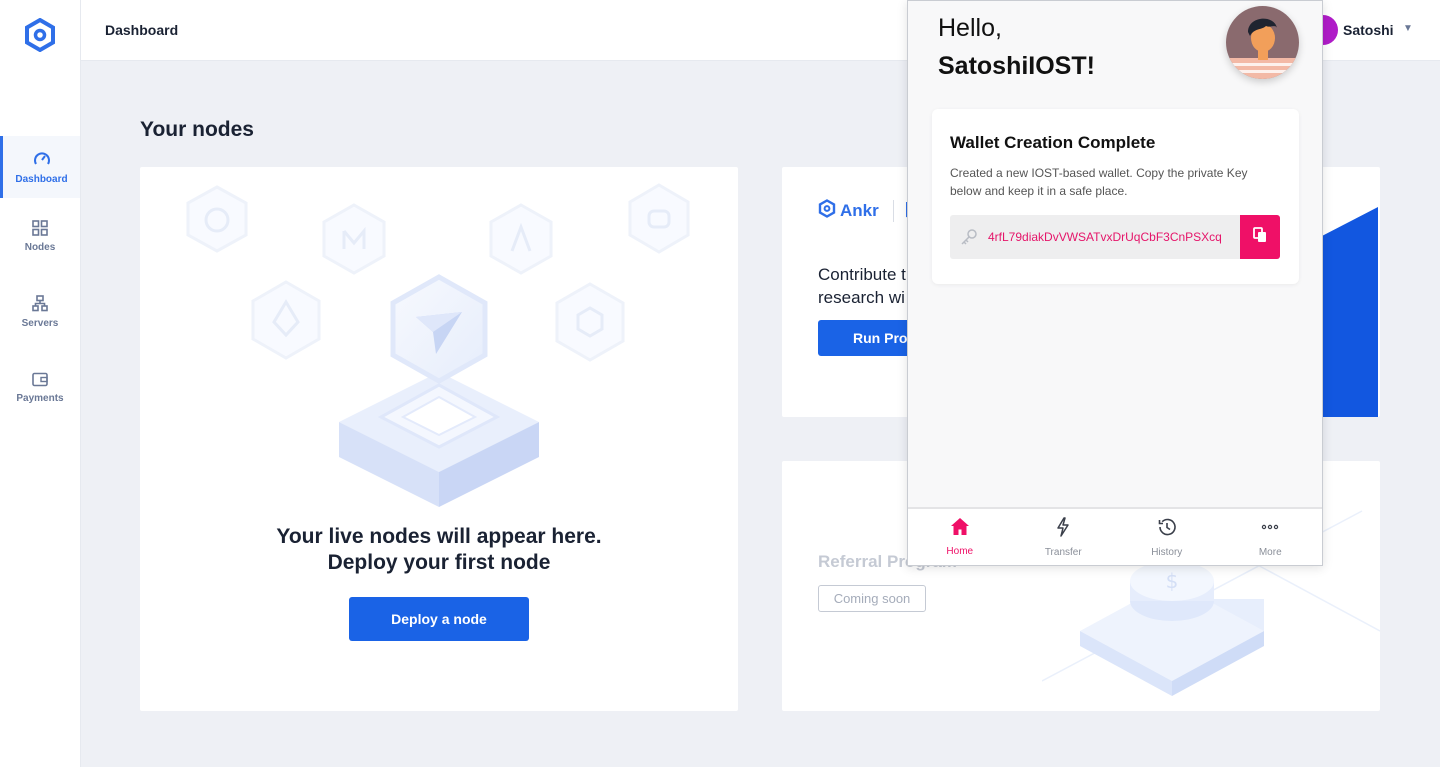 The image size is (1440, 767). I want to click on network-icon, so click(40, 303).